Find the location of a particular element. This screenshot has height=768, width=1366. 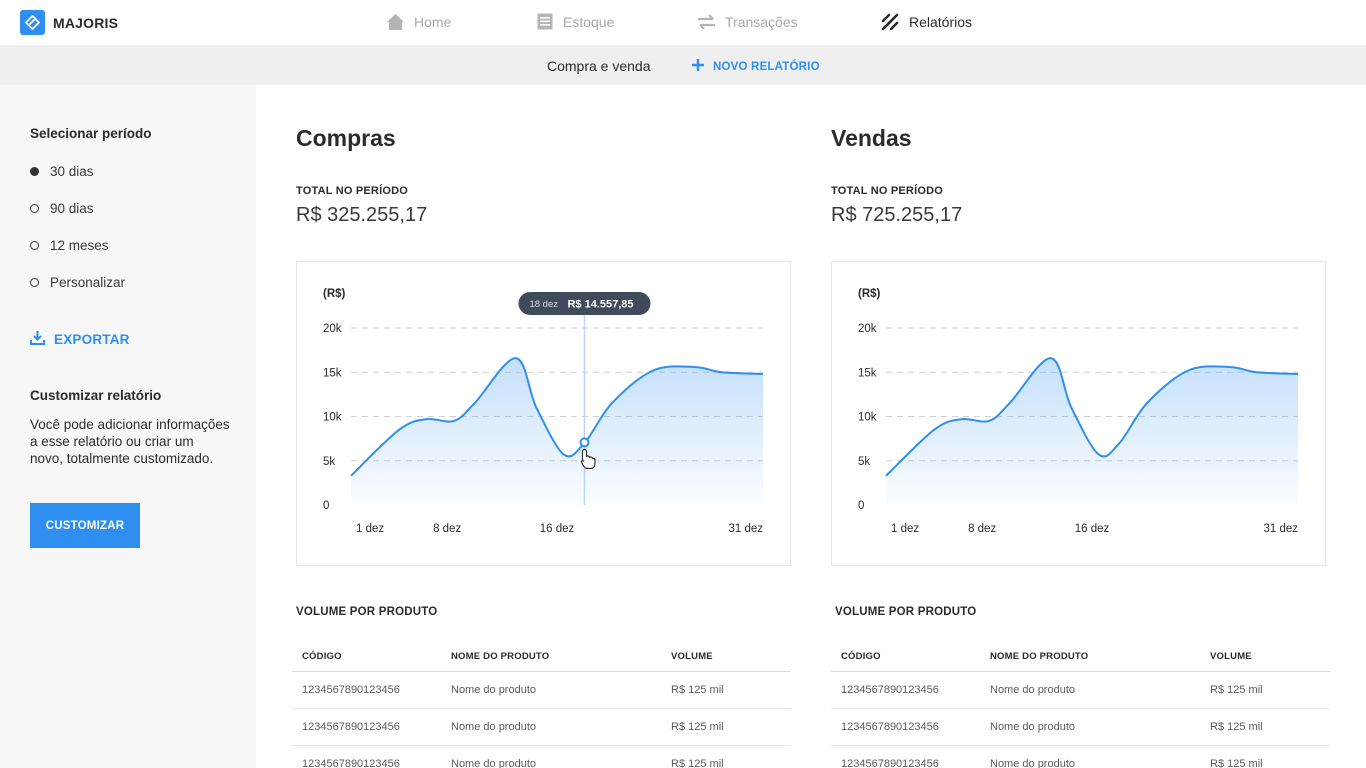

tooltip-point is located at coordinates (584, 442).